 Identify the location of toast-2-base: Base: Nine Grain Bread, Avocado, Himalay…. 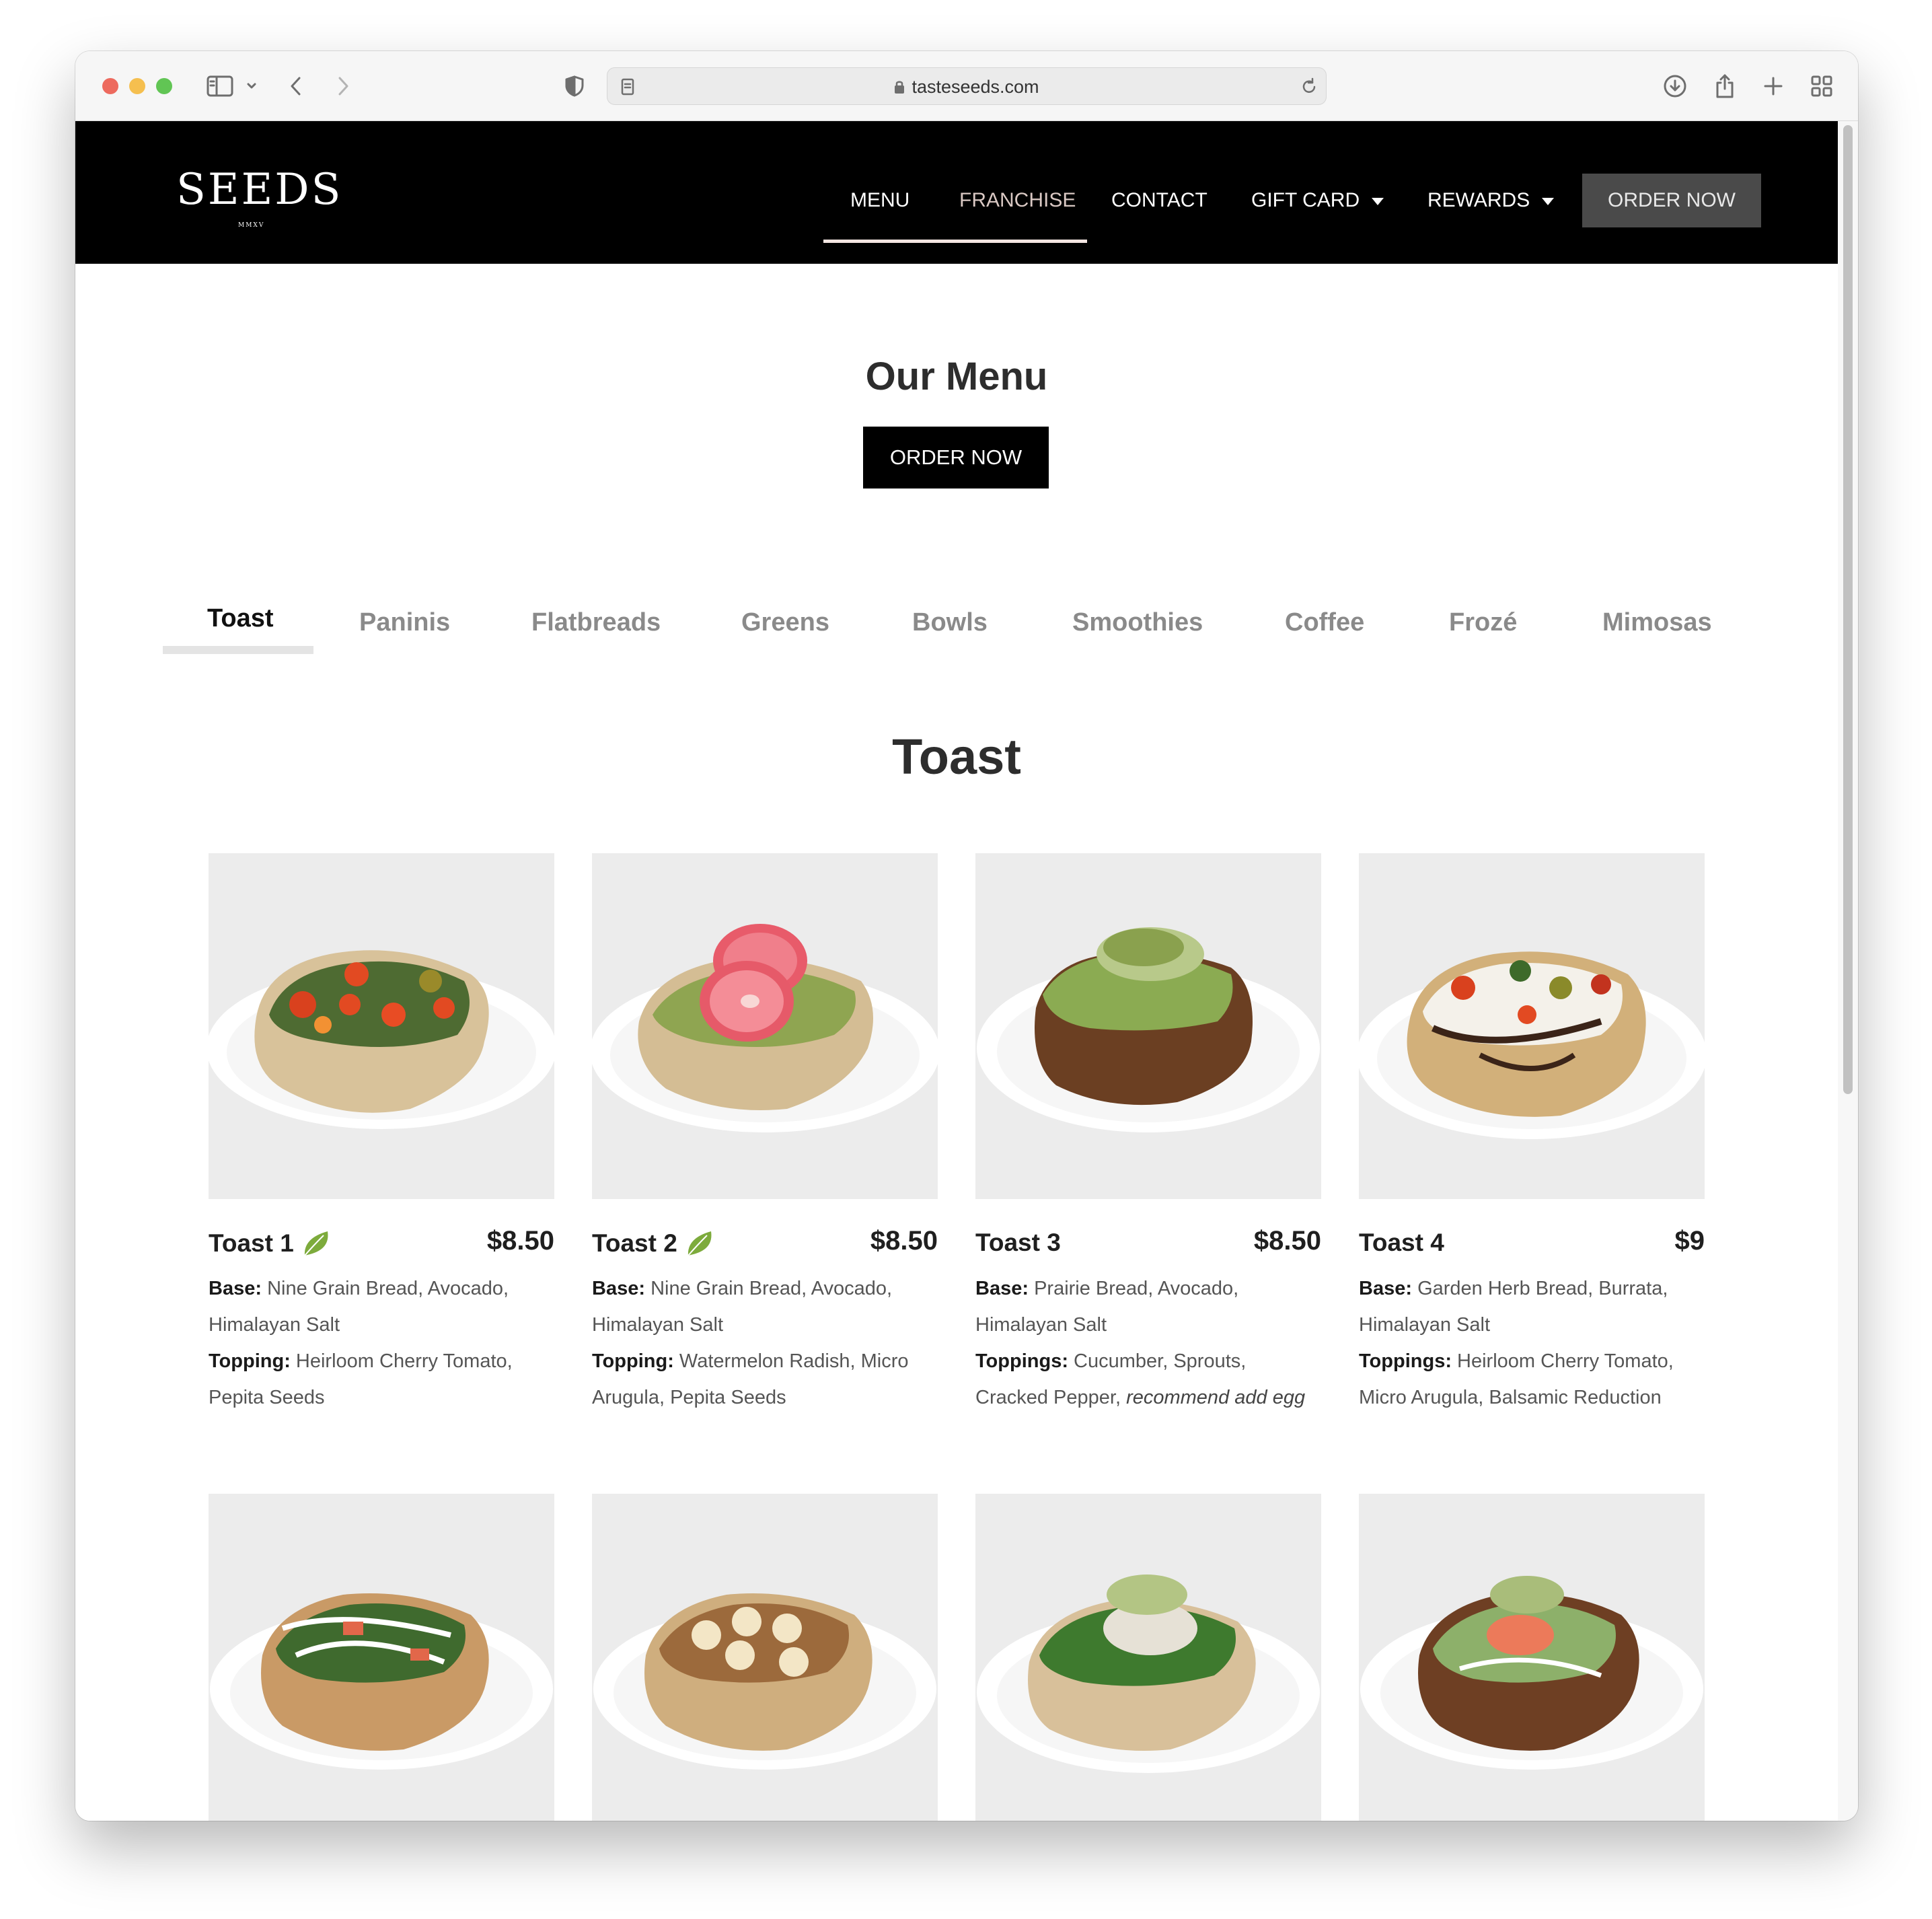
(742, 1307).